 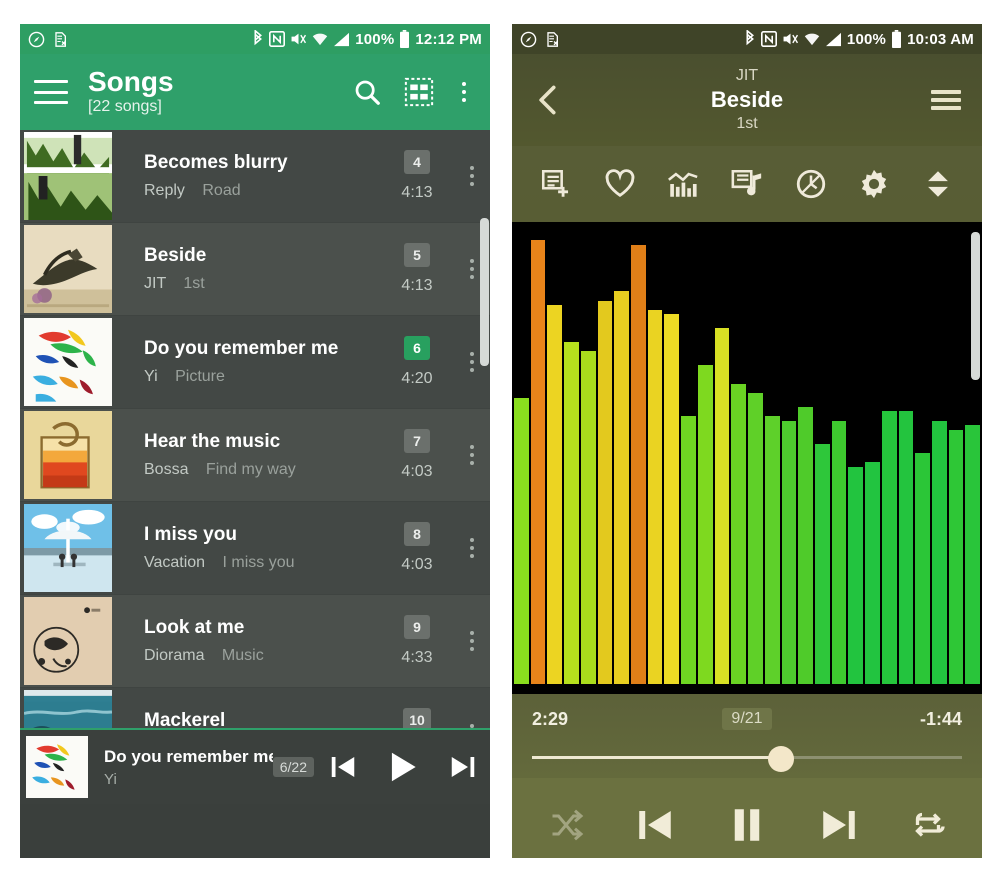 I want to click on clock-label: 10:03 AM, so click(x=940, y=39).